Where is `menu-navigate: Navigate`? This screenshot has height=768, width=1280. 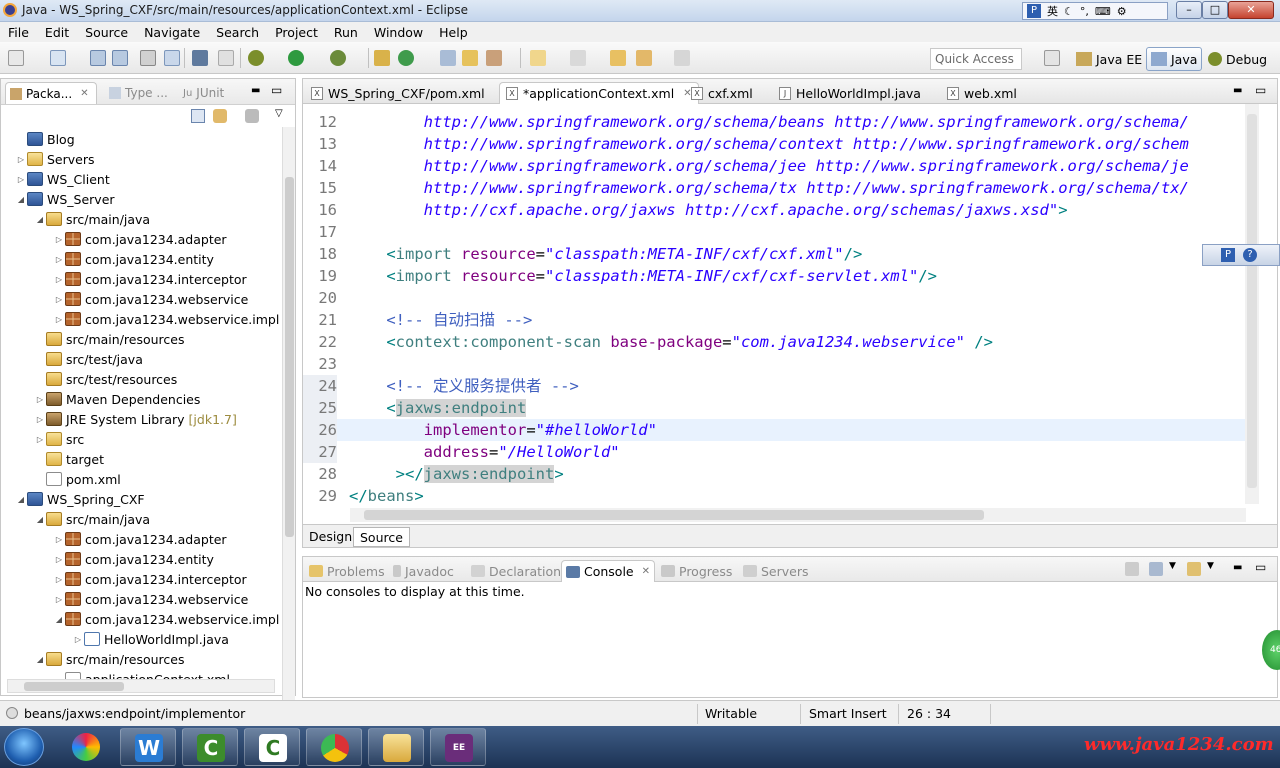 menu-navigate: Navigate is located at coordinates (172, 32).